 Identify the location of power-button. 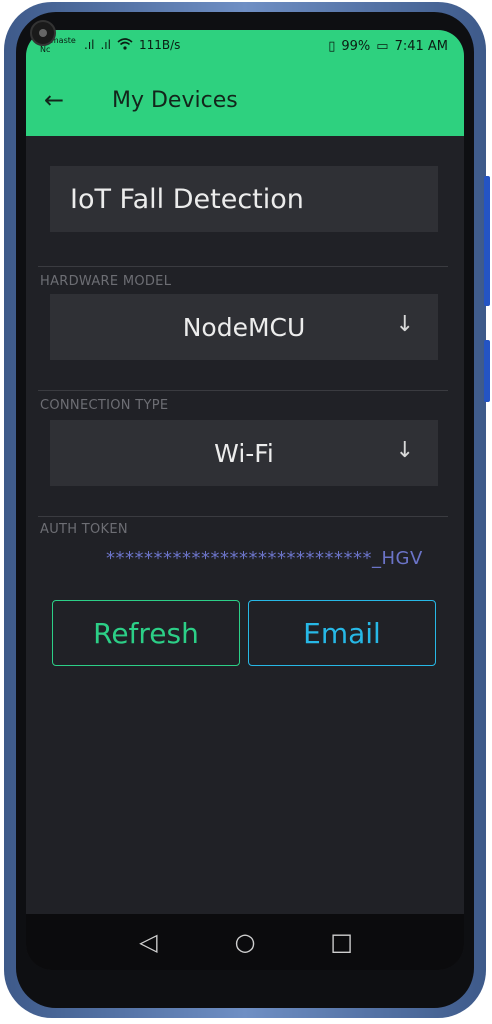
(487, 371).